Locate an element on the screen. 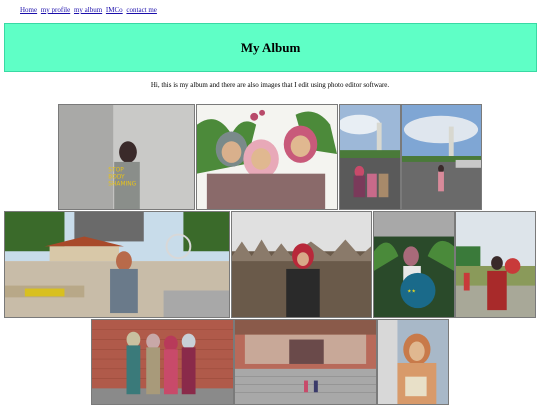 The height and width of the screenshot is (405, 540). nav-link-contact-me: contact me is located at coordinates (141, 10).